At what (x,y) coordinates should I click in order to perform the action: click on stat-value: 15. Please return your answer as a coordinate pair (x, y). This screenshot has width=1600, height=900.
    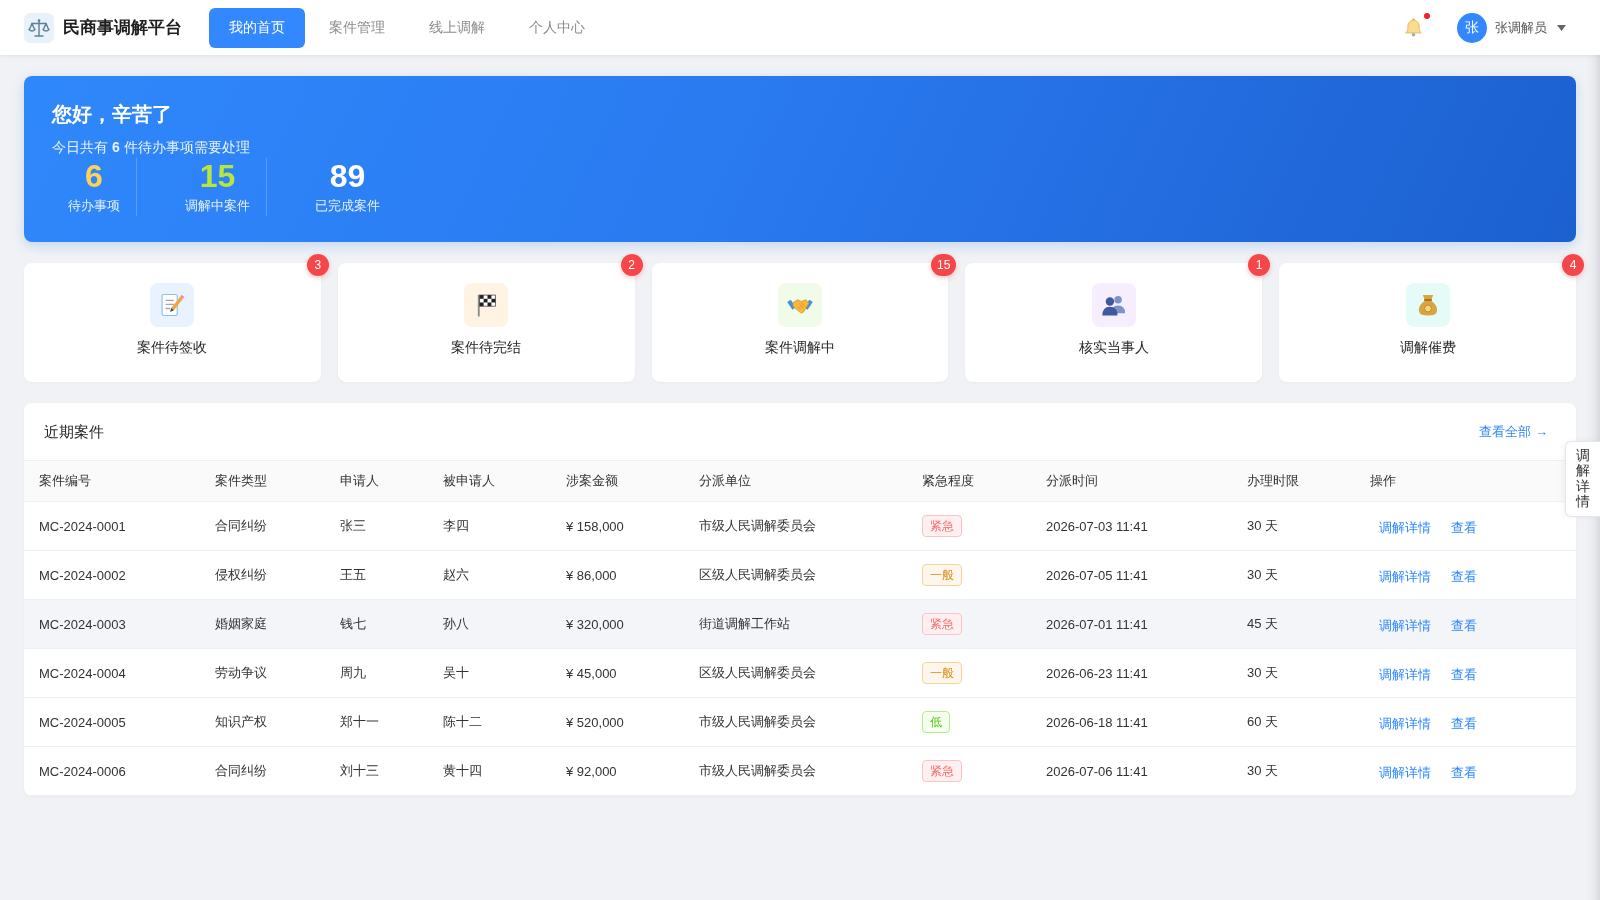
    Looking at the image, I should click on (217, 176).